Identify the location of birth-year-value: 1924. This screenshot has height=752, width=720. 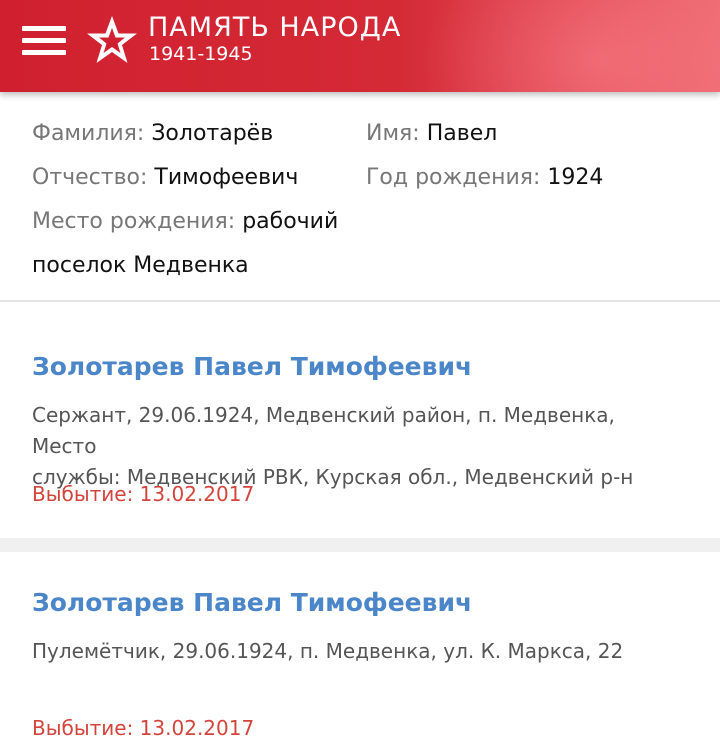
(575, 177).